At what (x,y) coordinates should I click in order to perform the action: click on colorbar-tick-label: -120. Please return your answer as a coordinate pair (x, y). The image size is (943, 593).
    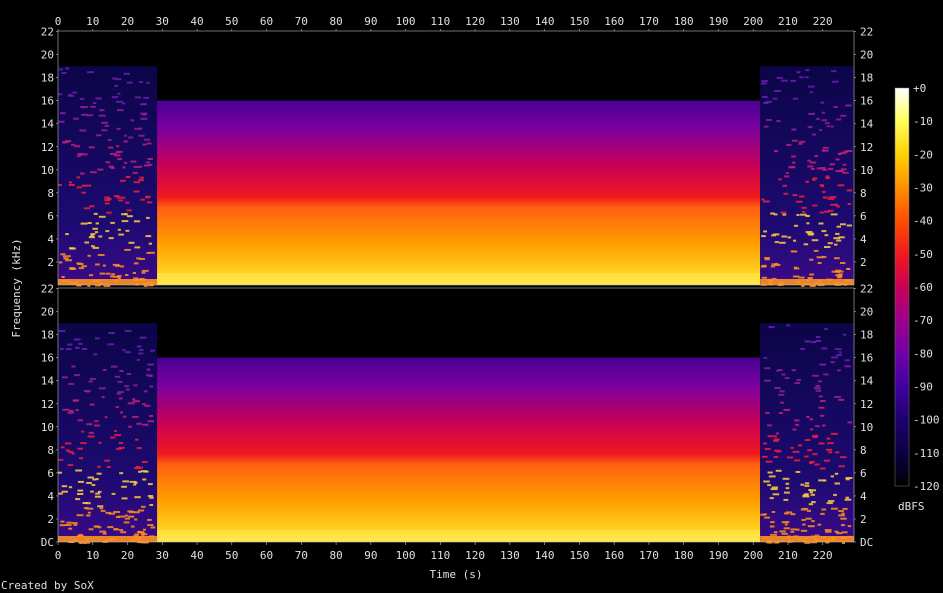
    Looking at the image, I should click on (926, 486).